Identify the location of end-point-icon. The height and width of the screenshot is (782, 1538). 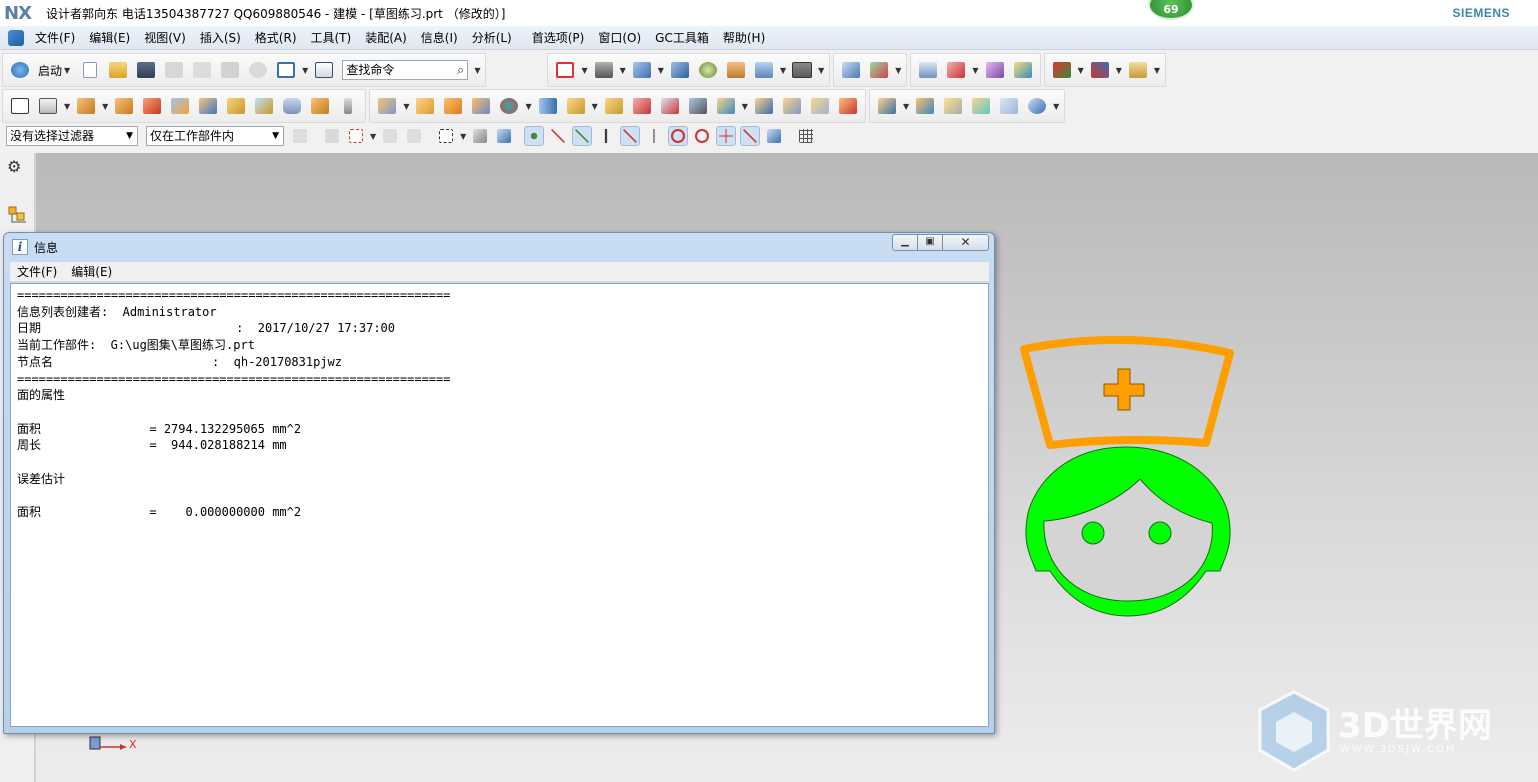
(558, 136).